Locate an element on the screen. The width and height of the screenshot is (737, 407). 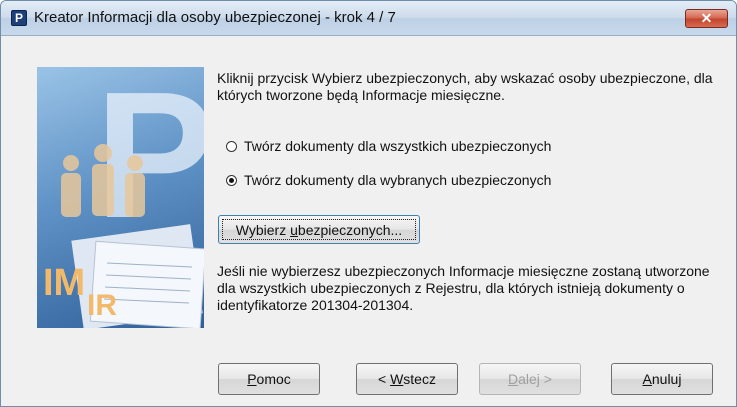
close-button: ✕ is located at coordinates (706, 18).